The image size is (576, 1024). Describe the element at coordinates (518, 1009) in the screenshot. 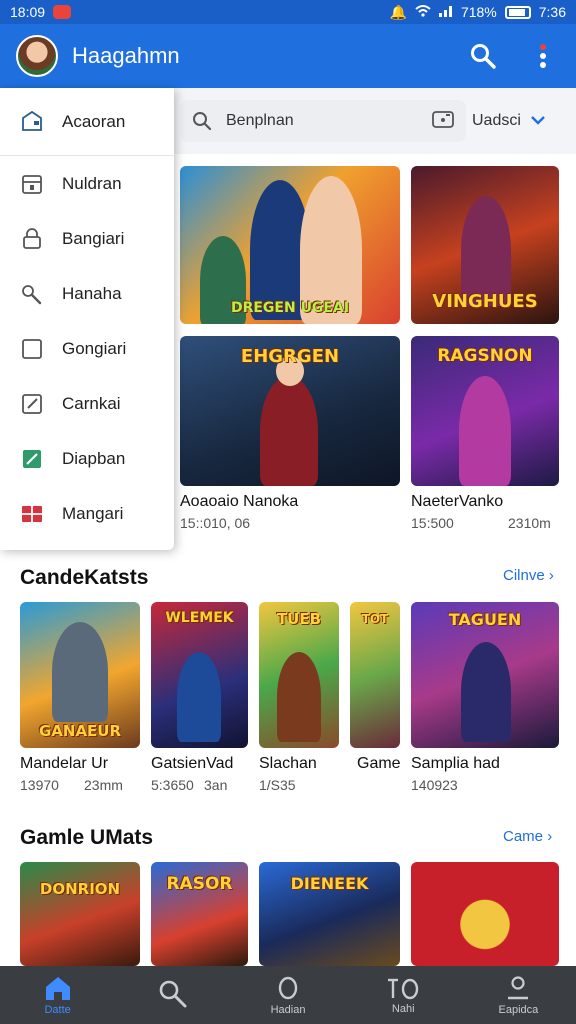

I see `nav-label: Eapidca` at that location.